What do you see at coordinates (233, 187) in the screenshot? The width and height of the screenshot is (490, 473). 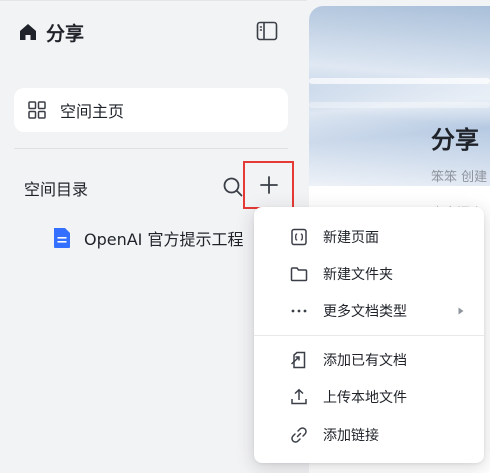 I see `search-icon` at bounding box center [233, 187].